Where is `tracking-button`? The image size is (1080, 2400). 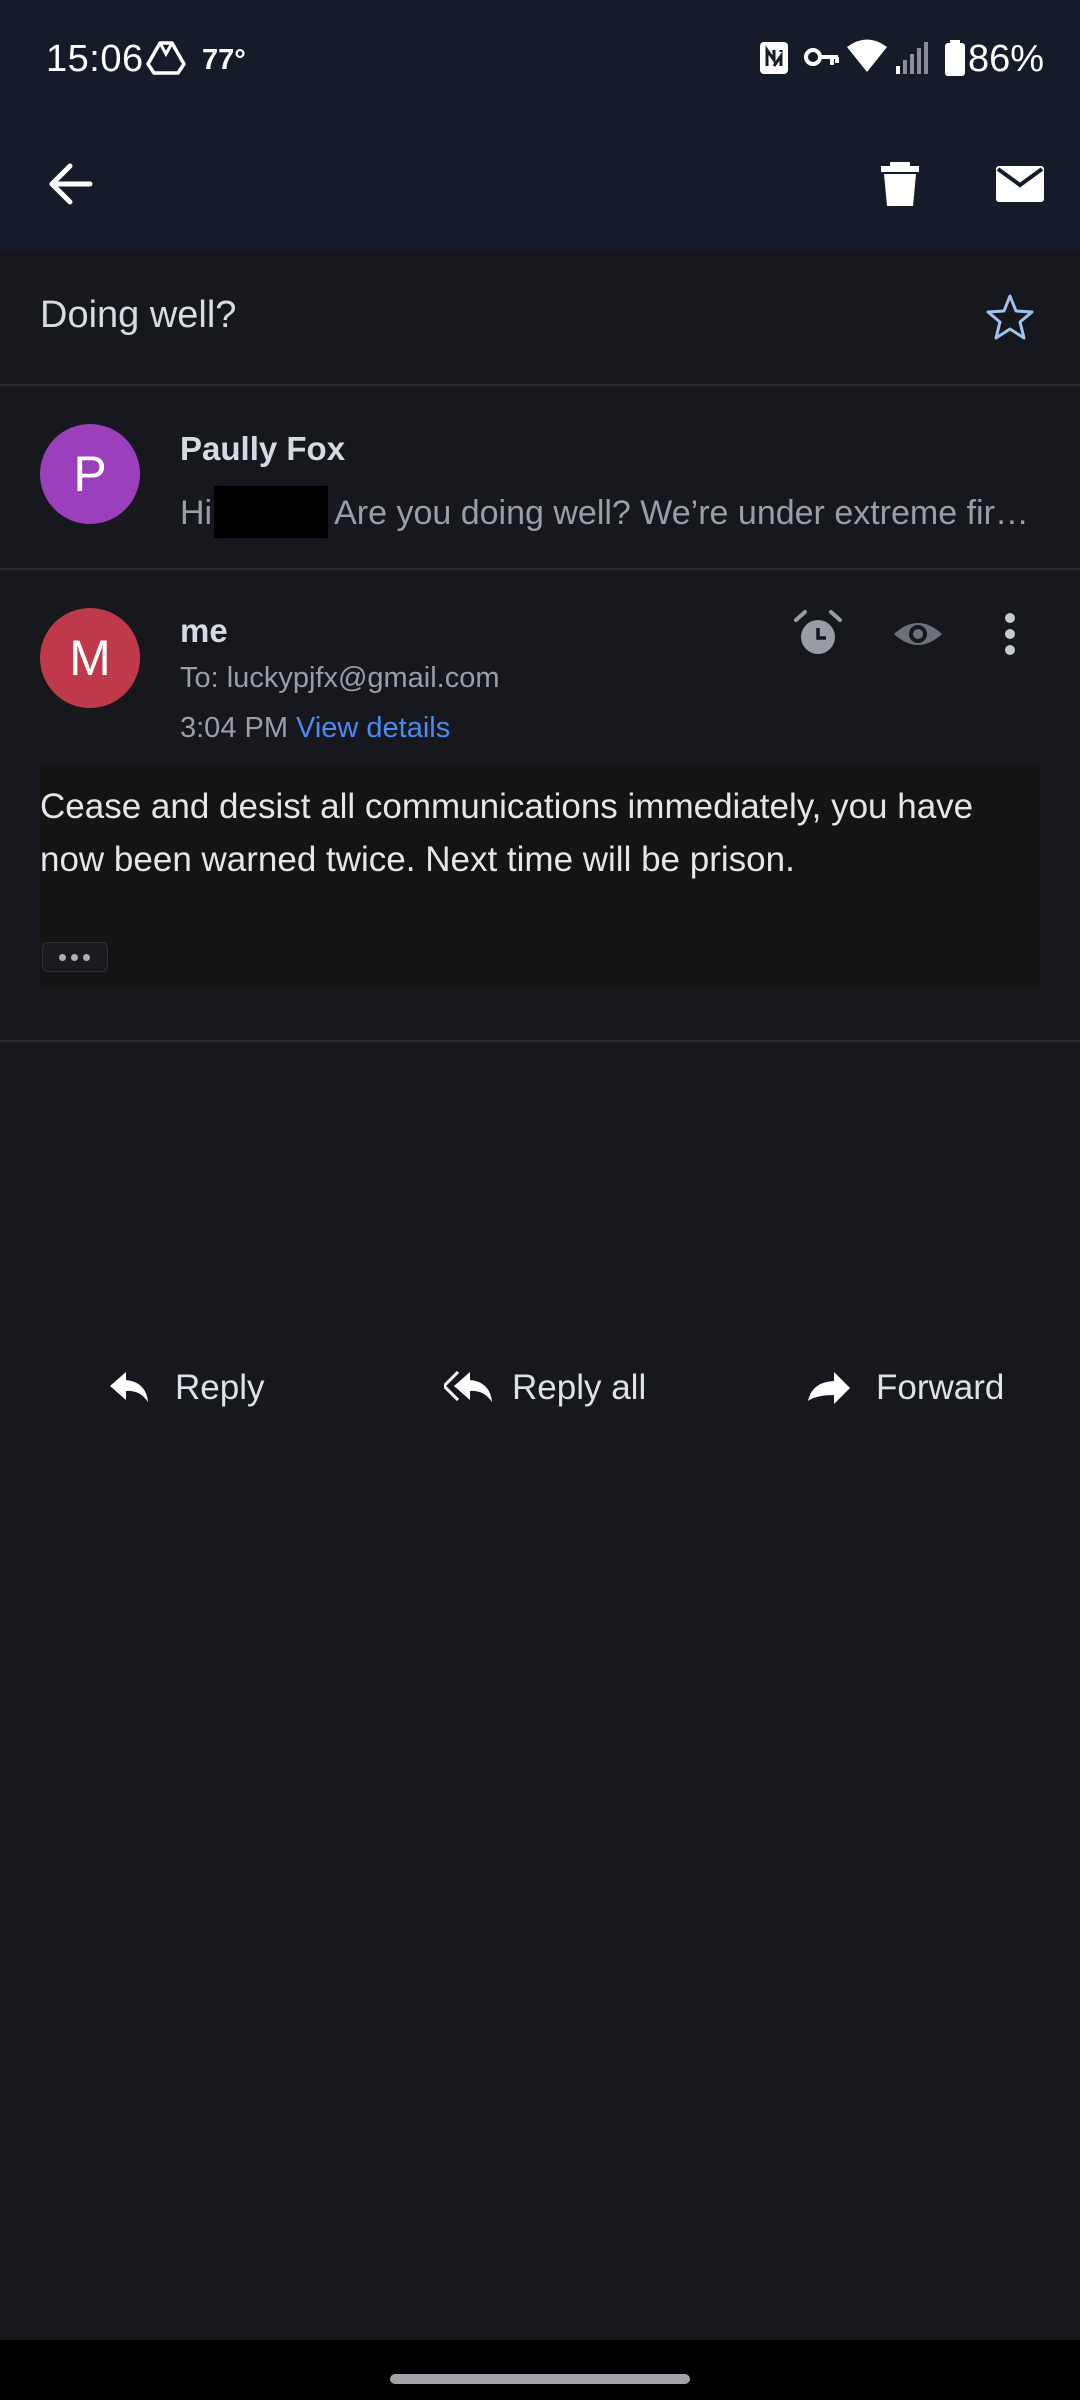
tracking-button is located at coordinates (918, 634).